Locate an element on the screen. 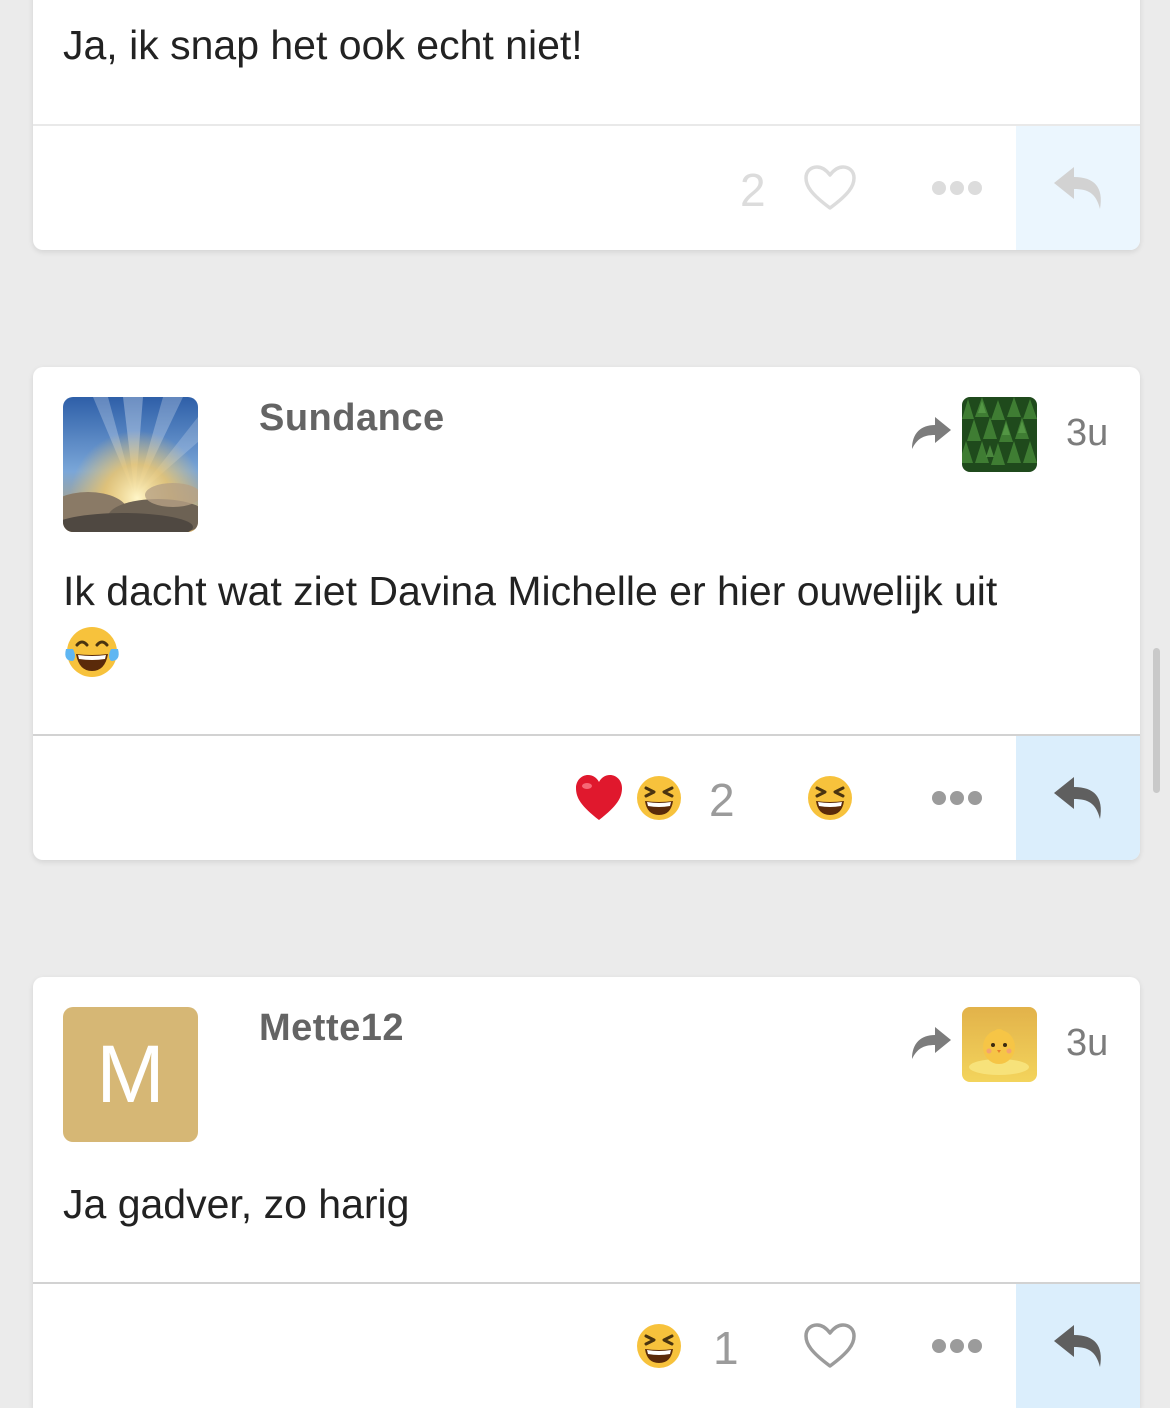  chick-avatar-image is located at coordinates (999, 1044).